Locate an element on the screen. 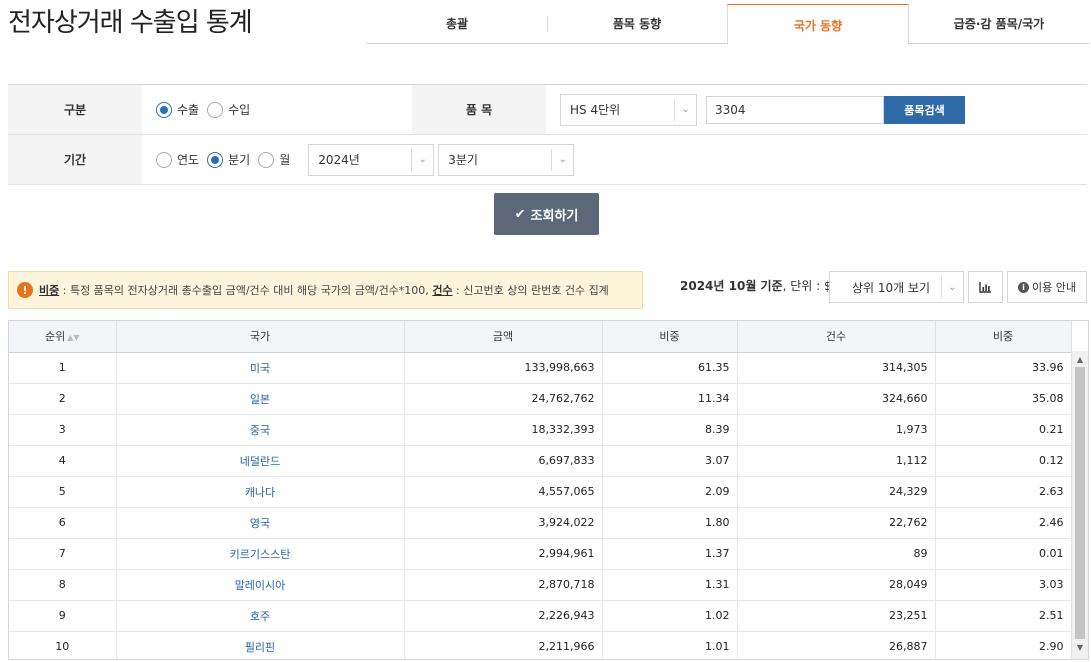  rank-cell: 7 is located at coordinates (63, 554).